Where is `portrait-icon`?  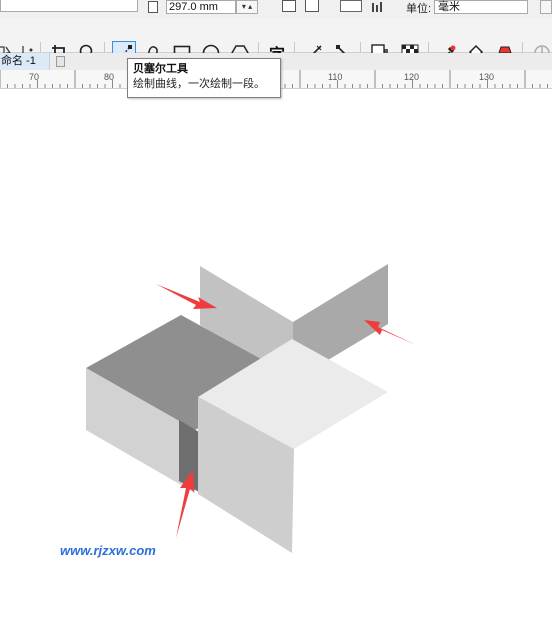 portrait-icon is located at coordinates (289, 6).